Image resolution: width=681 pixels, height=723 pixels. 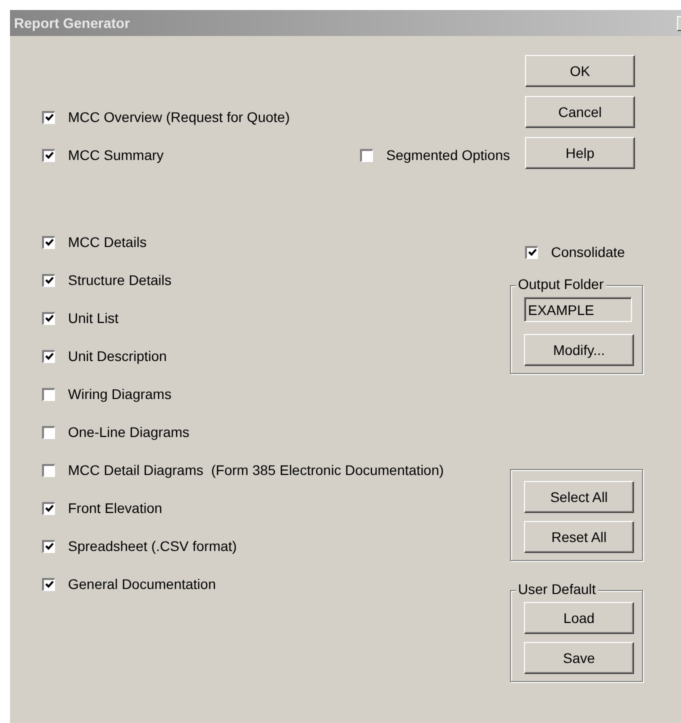 What do you see at coordinates (580, 71) in the screenshot?
I see `dialog-button: OK` at bounding box center [580, 71].